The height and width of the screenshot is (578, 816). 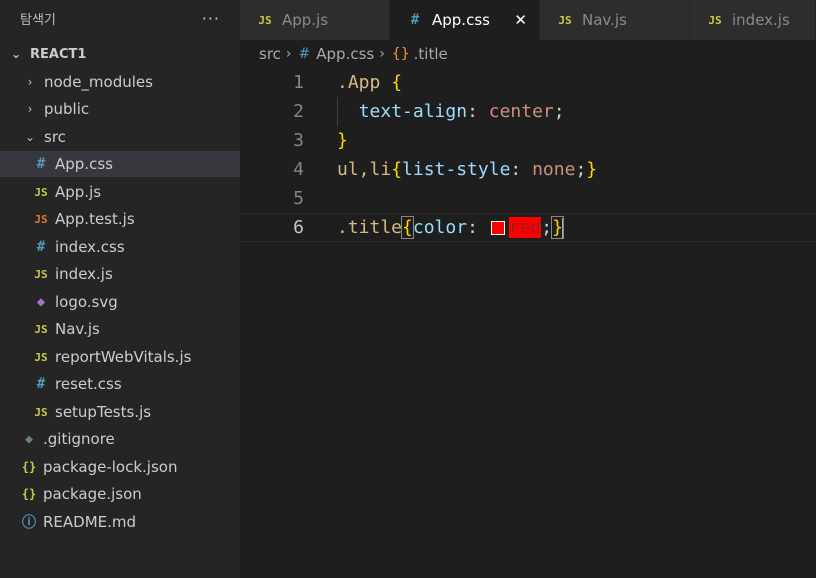 I want to click on line-number: 1, so click(x=298, y=82).